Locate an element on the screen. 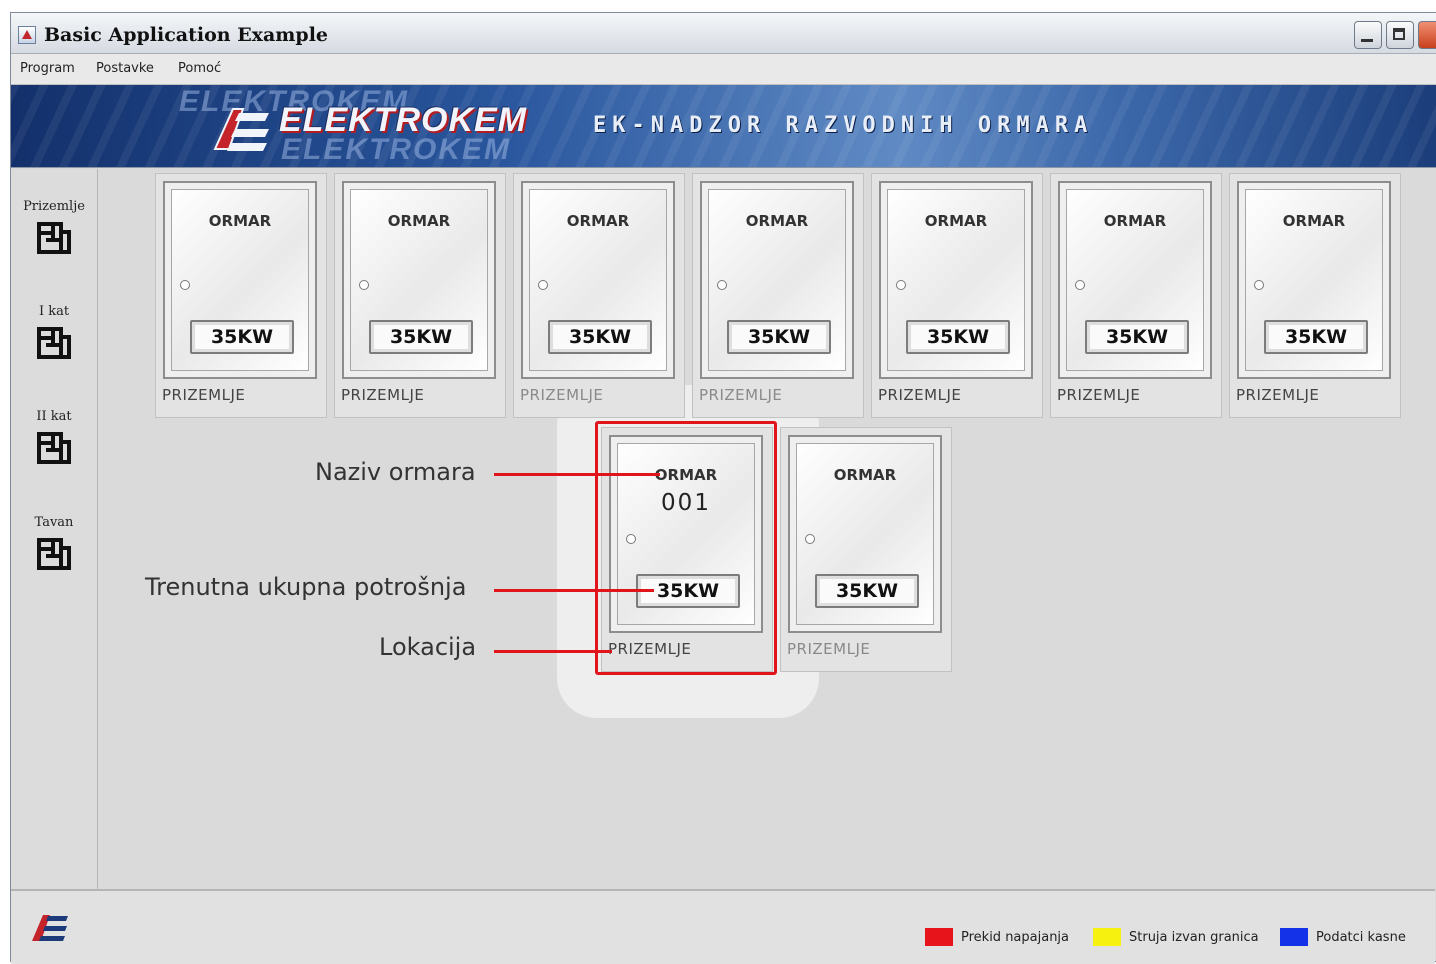  sidebar-item-ii-kat: II kat is located at coordinates (54, 437).